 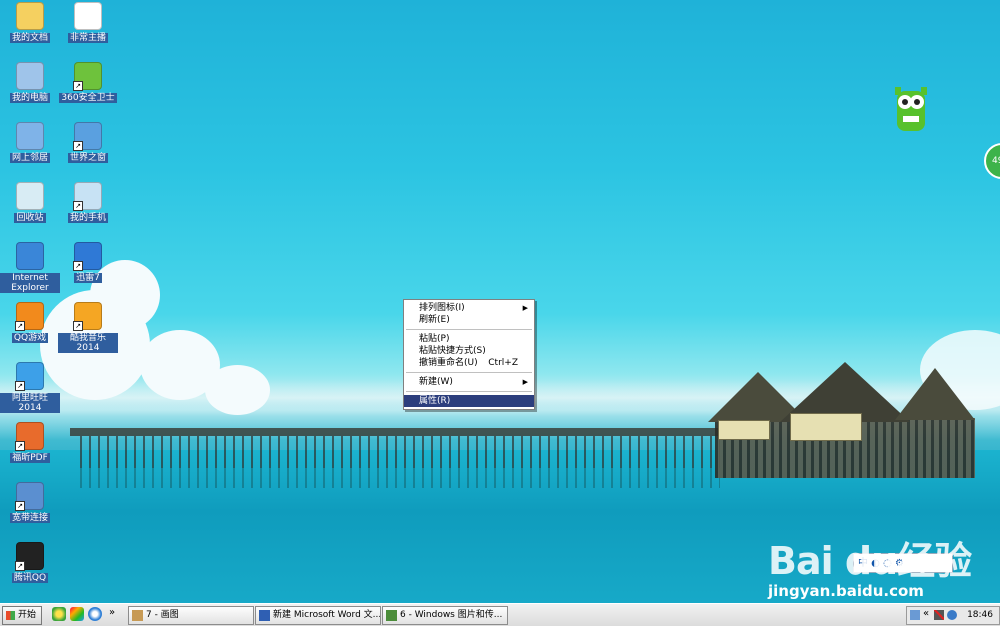 What do you see at coordinates (436, 382) in the screenshot?
I see `menu-item-label: 新建(W)` at bounding box center [436, 382].